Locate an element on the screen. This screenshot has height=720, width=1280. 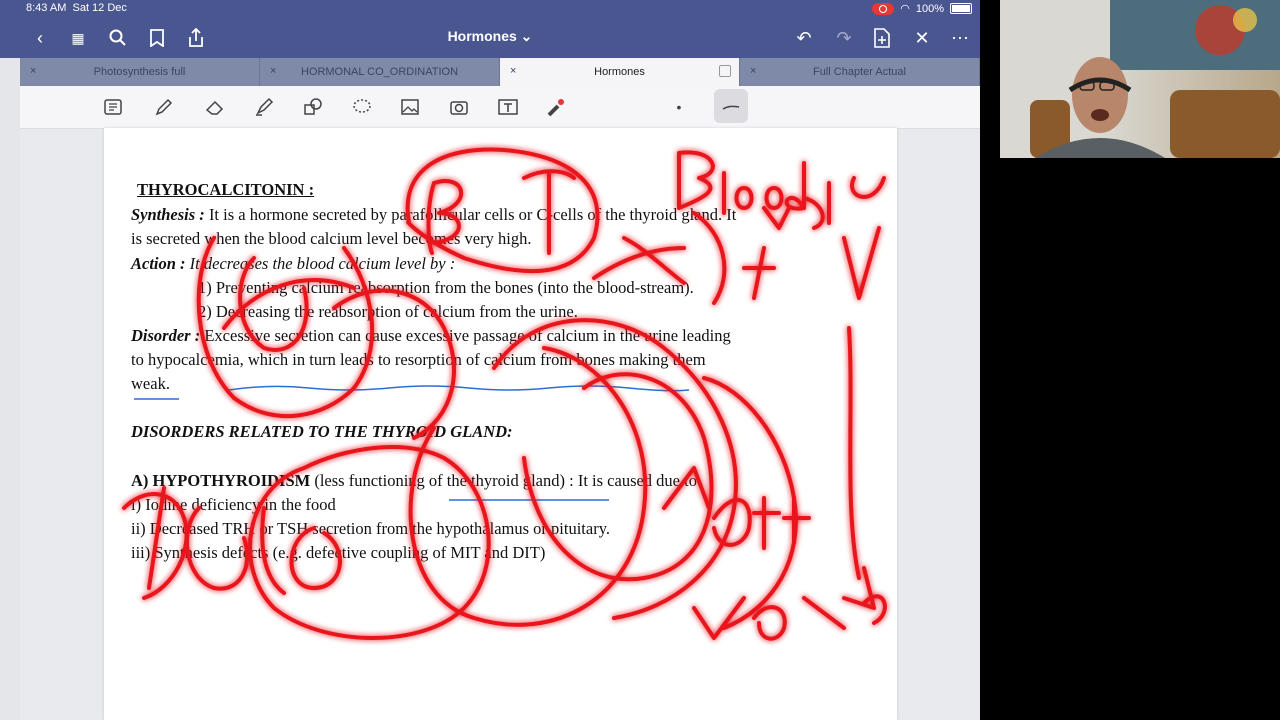
laser-pointer-icon is located at coordinates (556, 107).